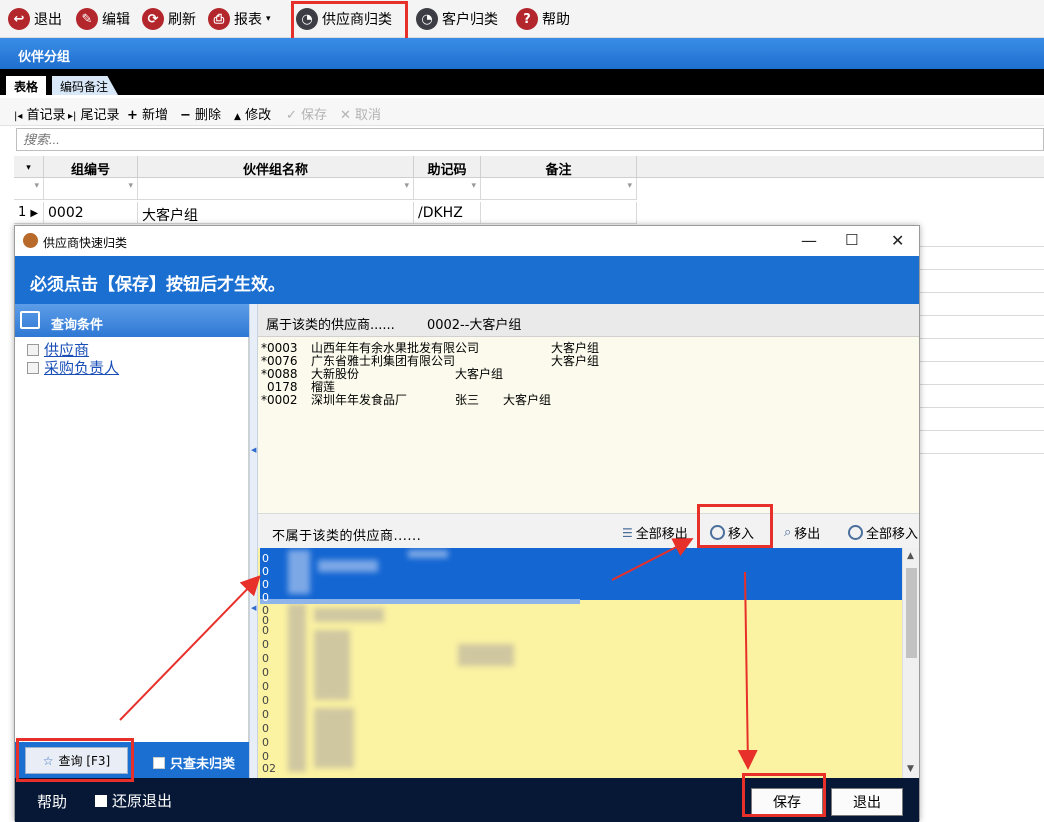  Describe the element at coordinates (190, 648) in the screenshot. I see `arrow-query-to-list` at that location.